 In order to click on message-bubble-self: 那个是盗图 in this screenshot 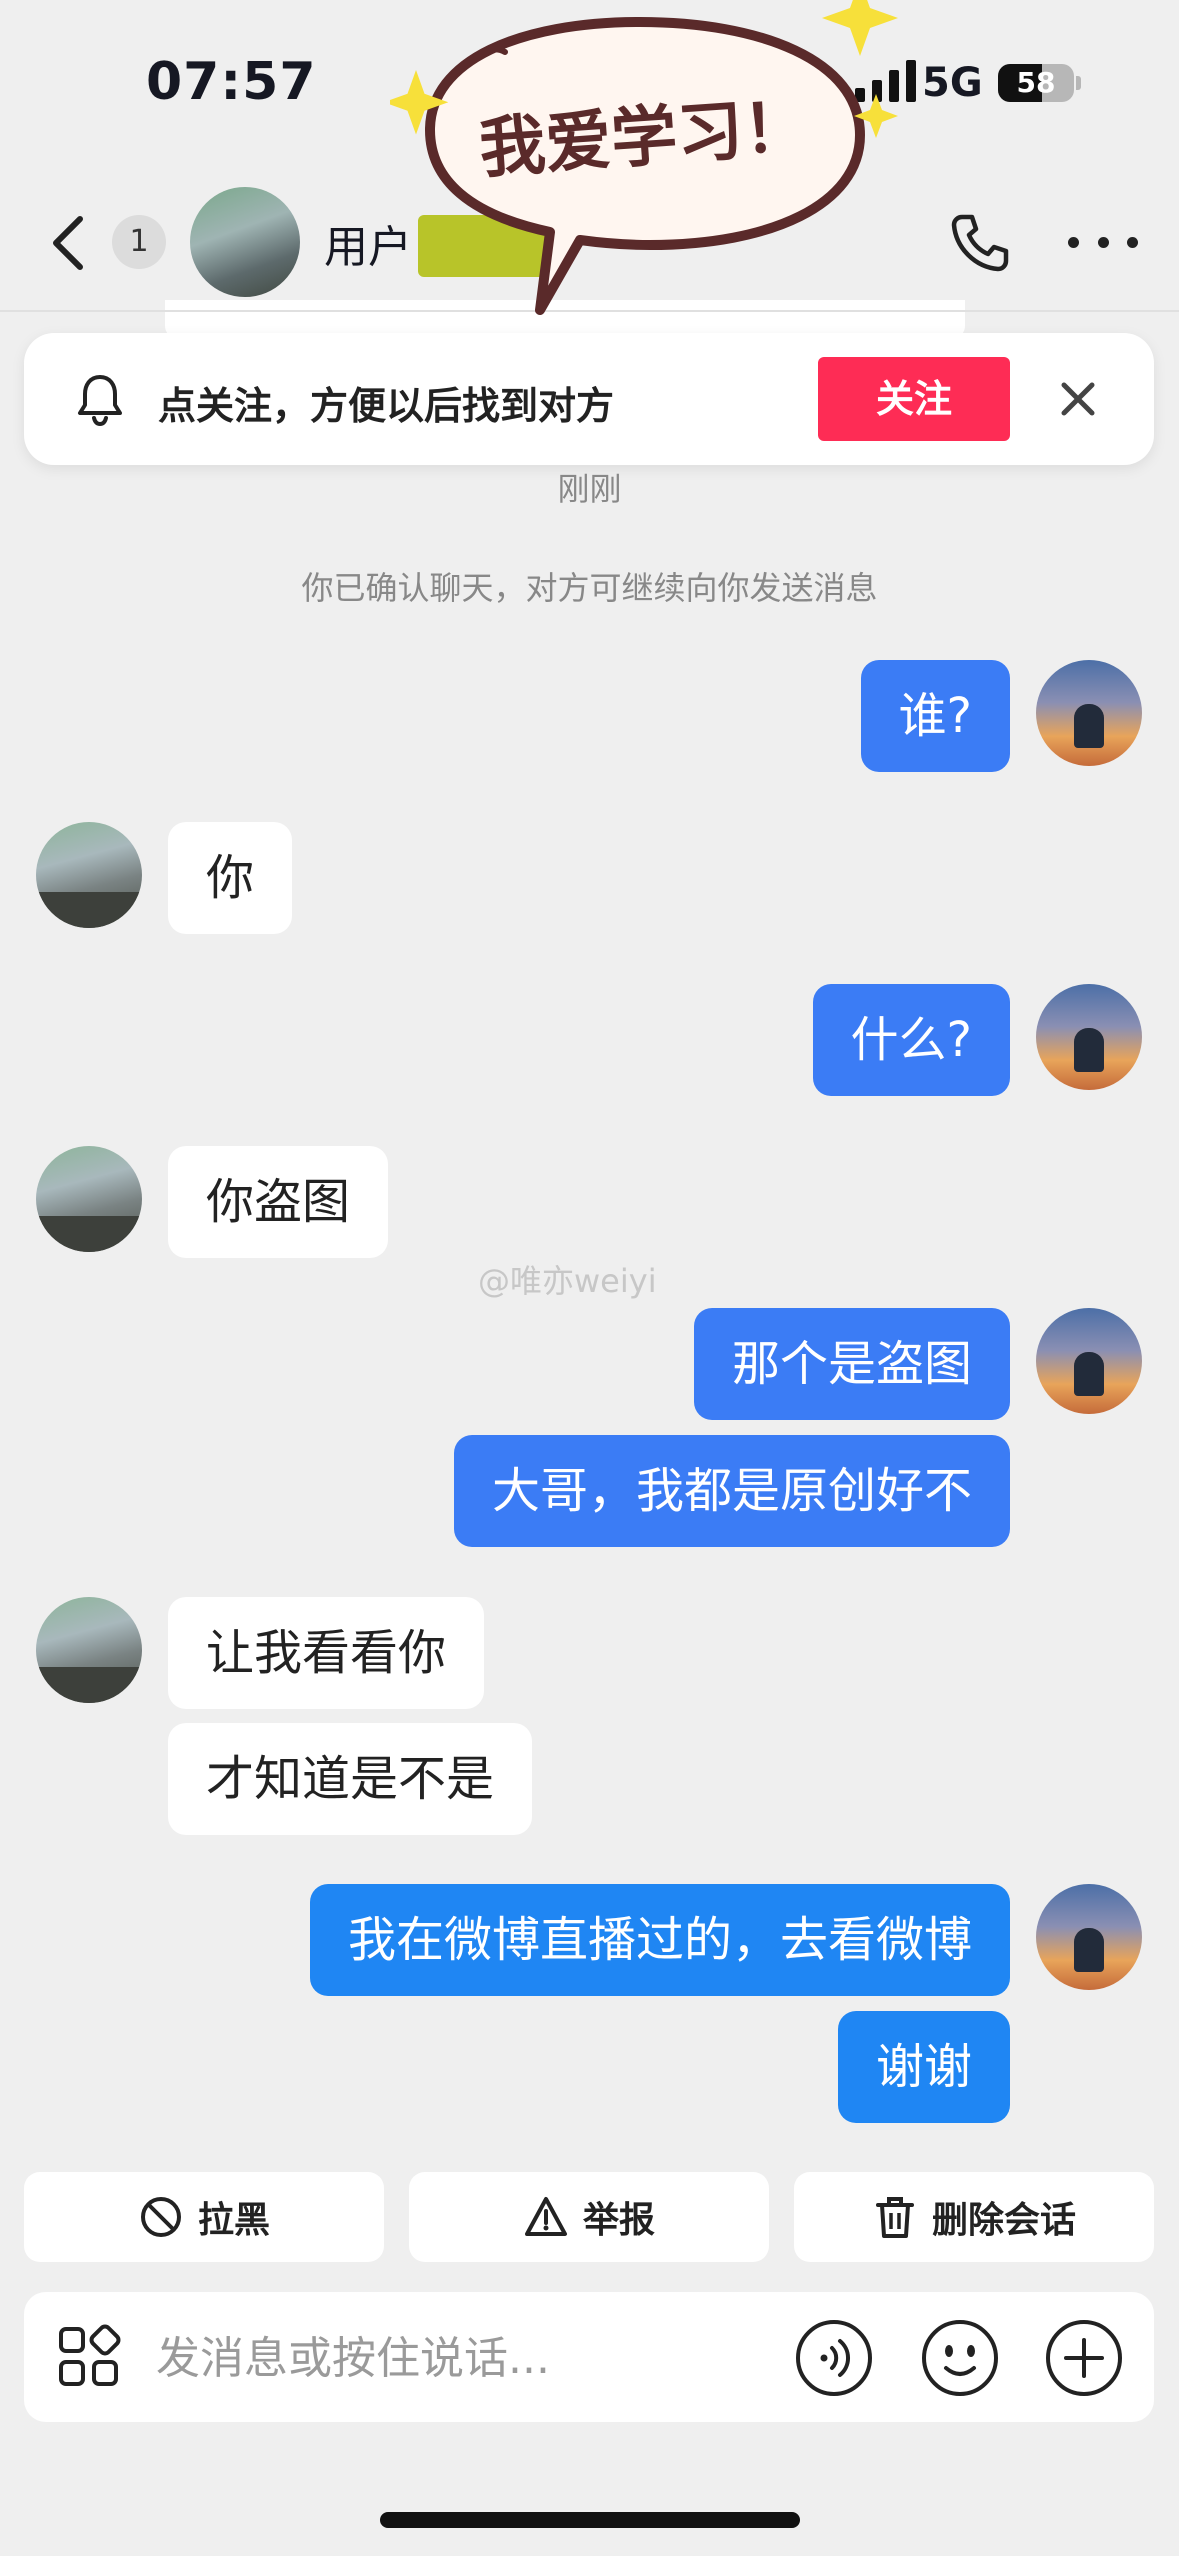, I will do `click(851, 1364)`.